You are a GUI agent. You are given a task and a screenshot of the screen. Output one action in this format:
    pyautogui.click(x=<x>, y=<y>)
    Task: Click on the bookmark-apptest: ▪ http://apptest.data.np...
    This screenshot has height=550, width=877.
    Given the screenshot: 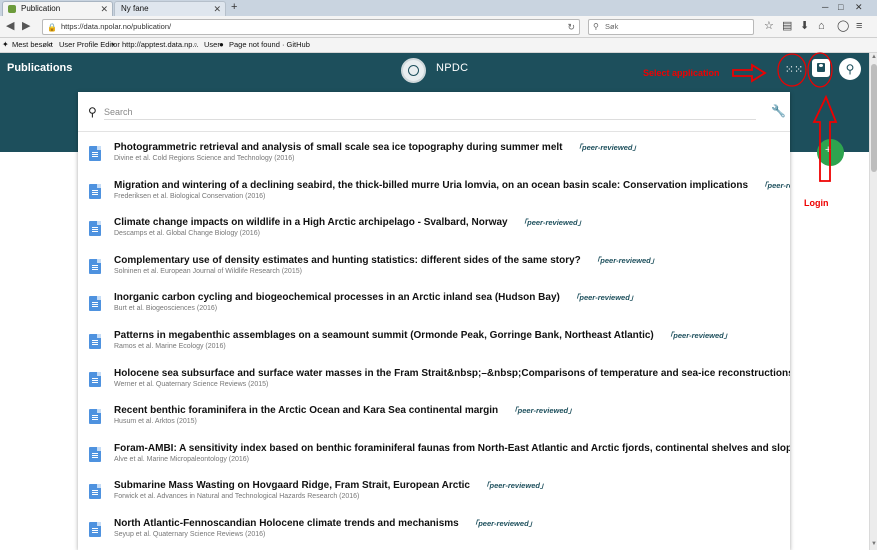 What is the action you would take?
    pyautogui.click(x=155, y=45)
    